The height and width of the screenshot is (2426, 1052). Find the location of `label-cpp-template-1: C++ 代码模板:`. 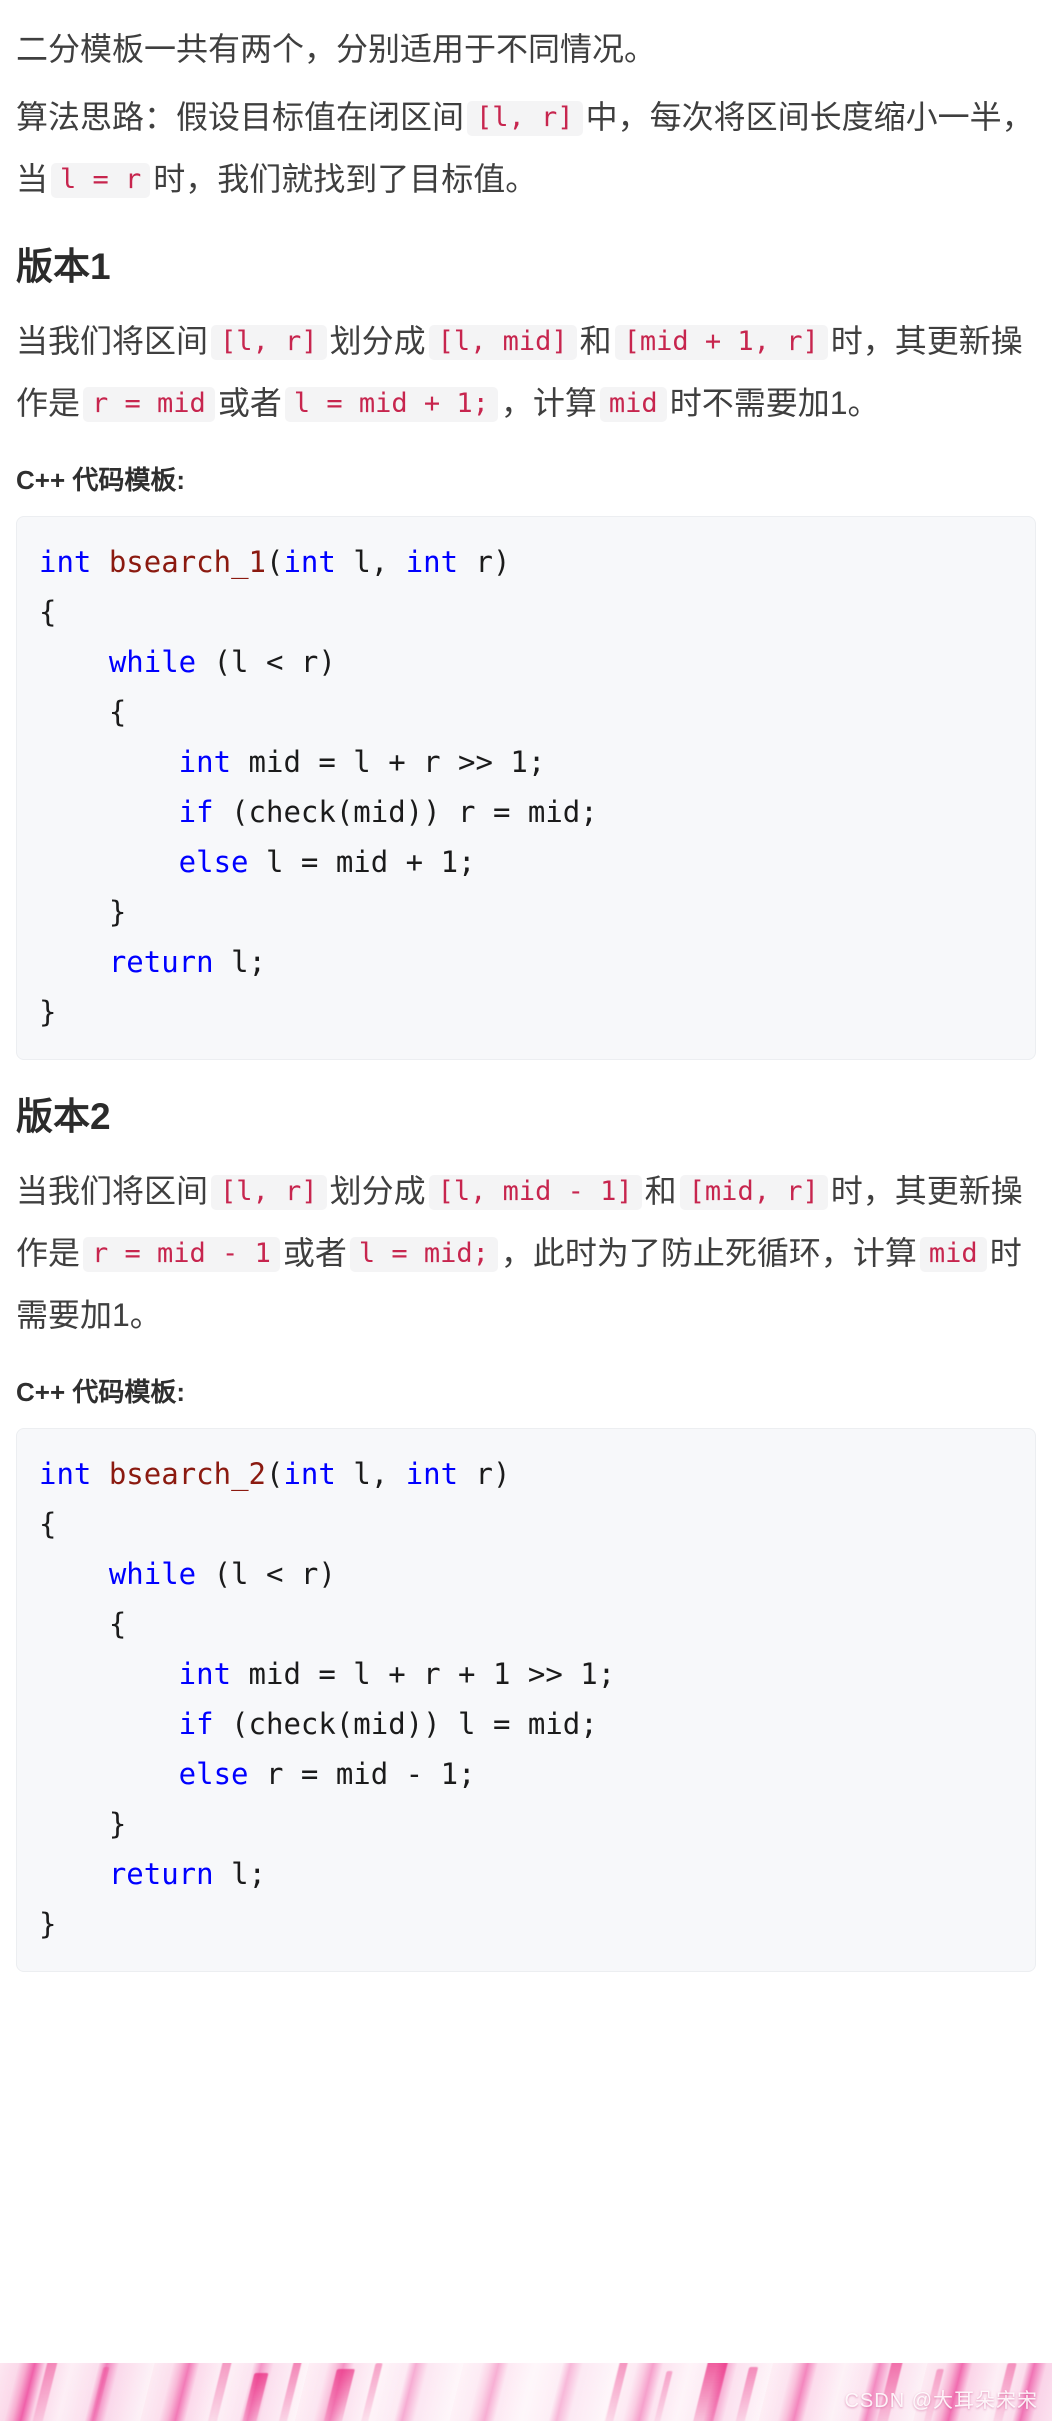

label-cpp-template-1: C++ 代码模板: is located at coordinates (101, 480).